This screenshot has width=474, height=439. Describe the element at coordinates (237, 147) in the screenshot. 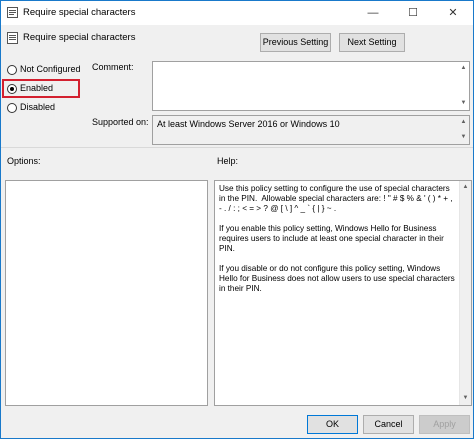

I see `divider` at that location.